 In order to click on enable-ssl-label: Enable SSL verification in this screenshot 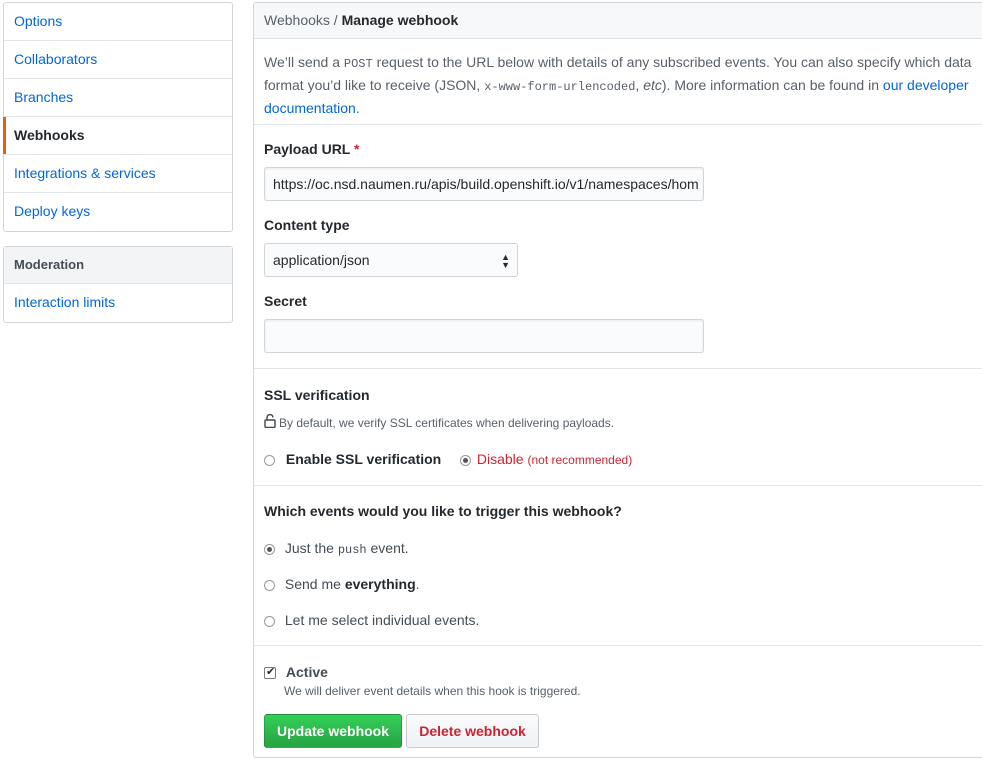, I will do `click(363, 459)`.